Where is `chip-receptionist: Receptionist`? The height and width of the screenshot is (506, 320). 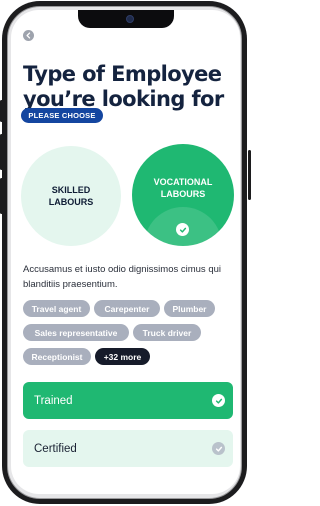
chip-receptionist: Receptionist is located at coordinates (57, 356).